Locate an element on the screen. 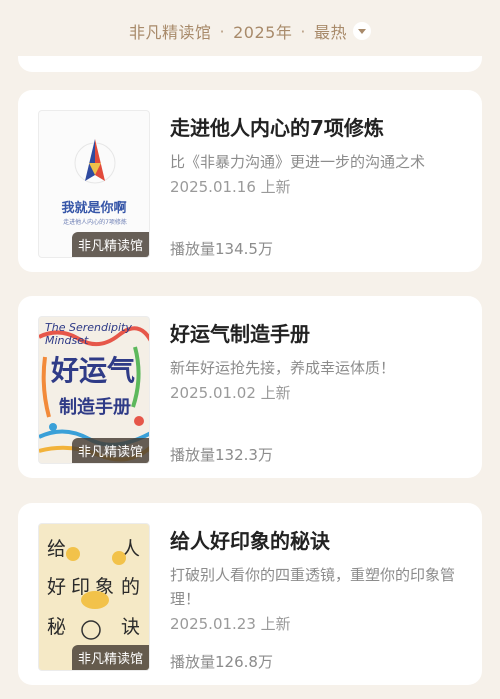 This screenshot has height=699, width=500. item-description: 打破别人看你的四重透镜，重塑你的印象管理！ is located at coordinates (313, 587).